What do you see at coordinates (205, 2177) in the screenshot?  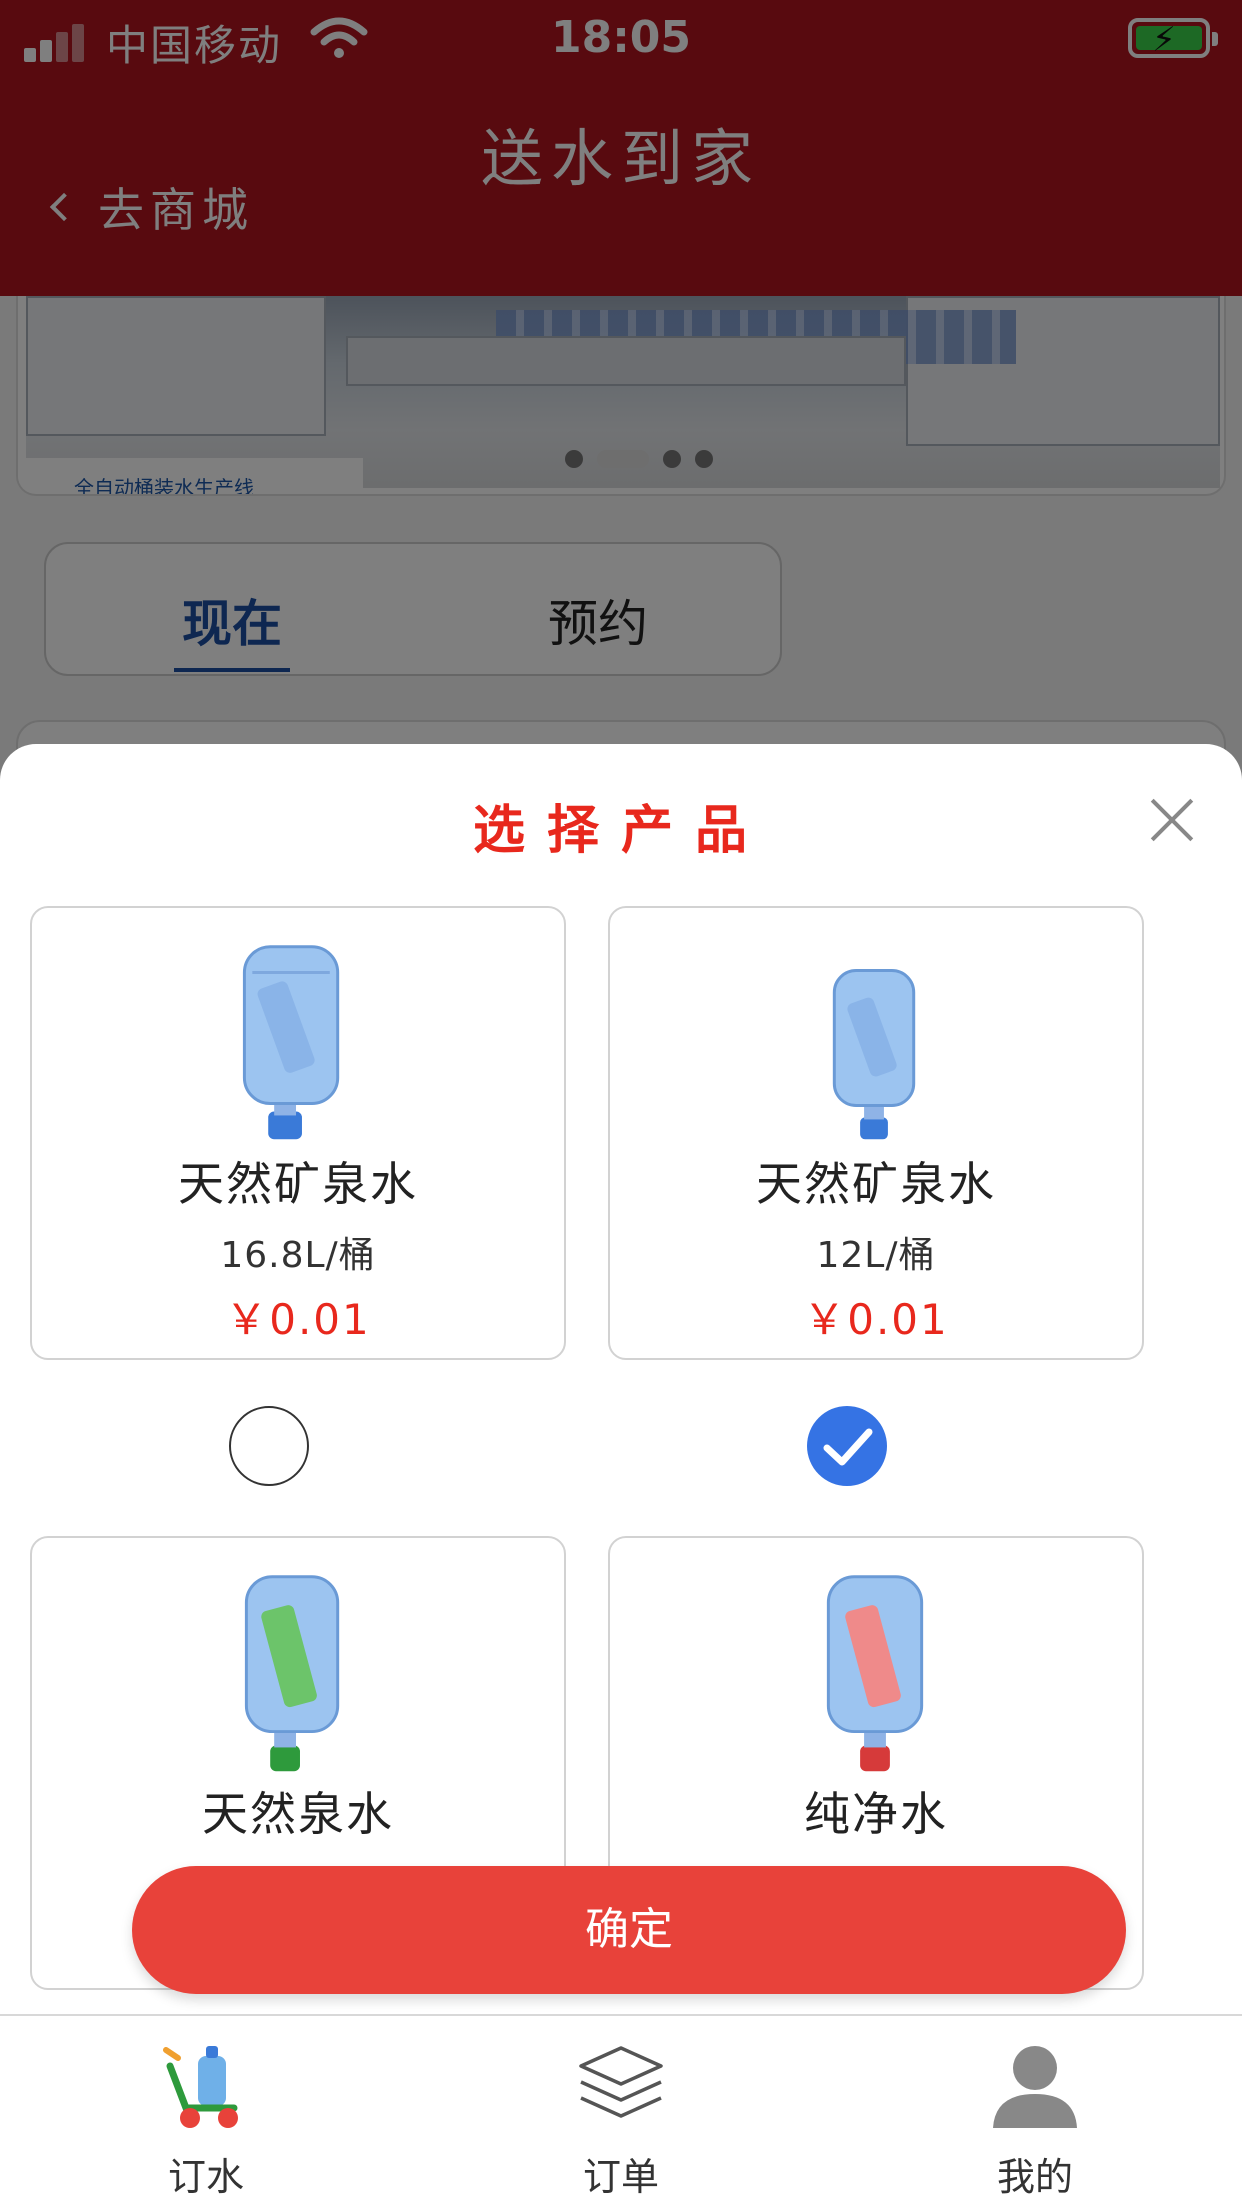 I see `tabbar-label: 订水` at bounding box center [205, 2177].